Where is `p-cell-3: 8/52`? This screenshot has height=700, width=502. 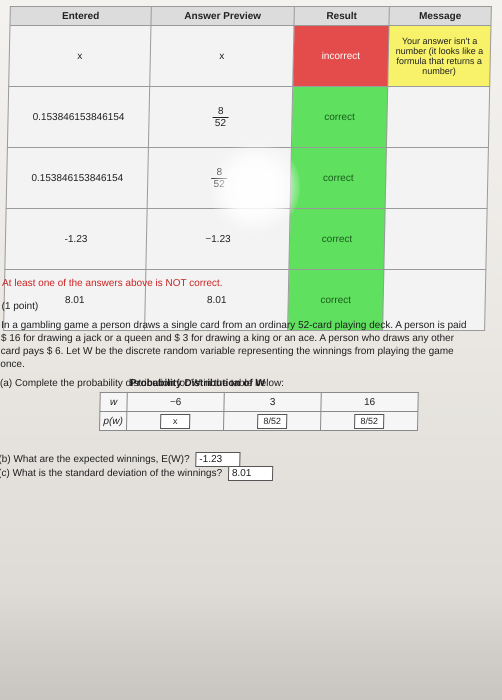 p-cell-3: 8/52 is located at coordinates (369, 421).